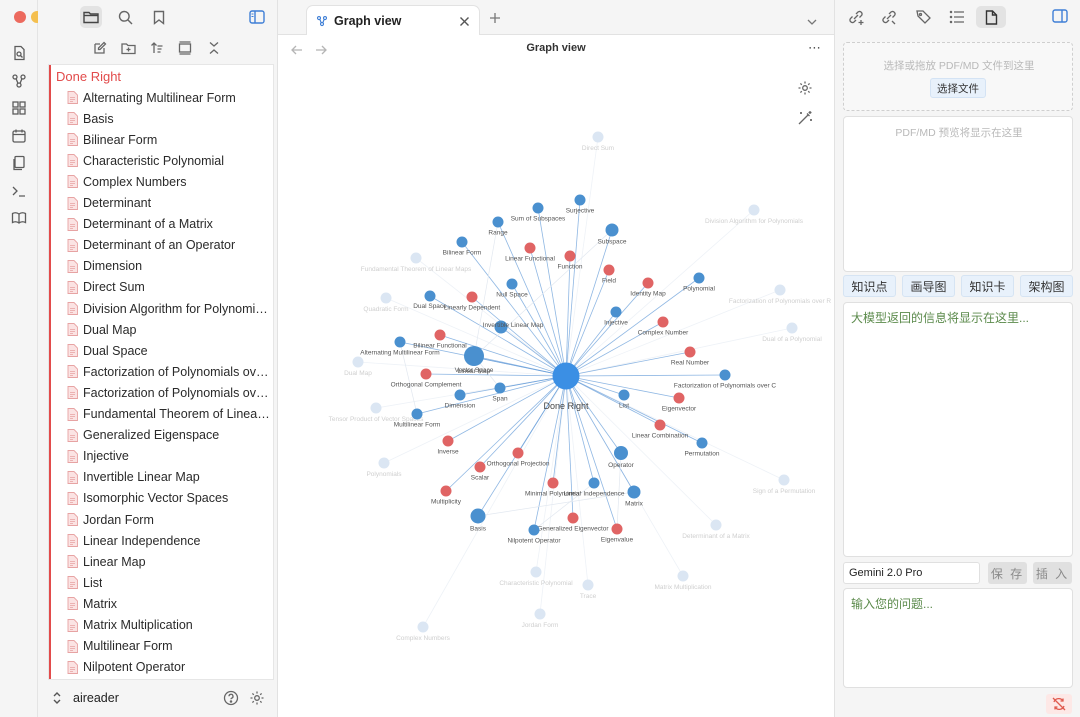 The image size is (1080, 717). What do you see at coordinates (168, 329) in the screenshot?
I see `file-item: Dual Map` at bounding box center [168, 329].